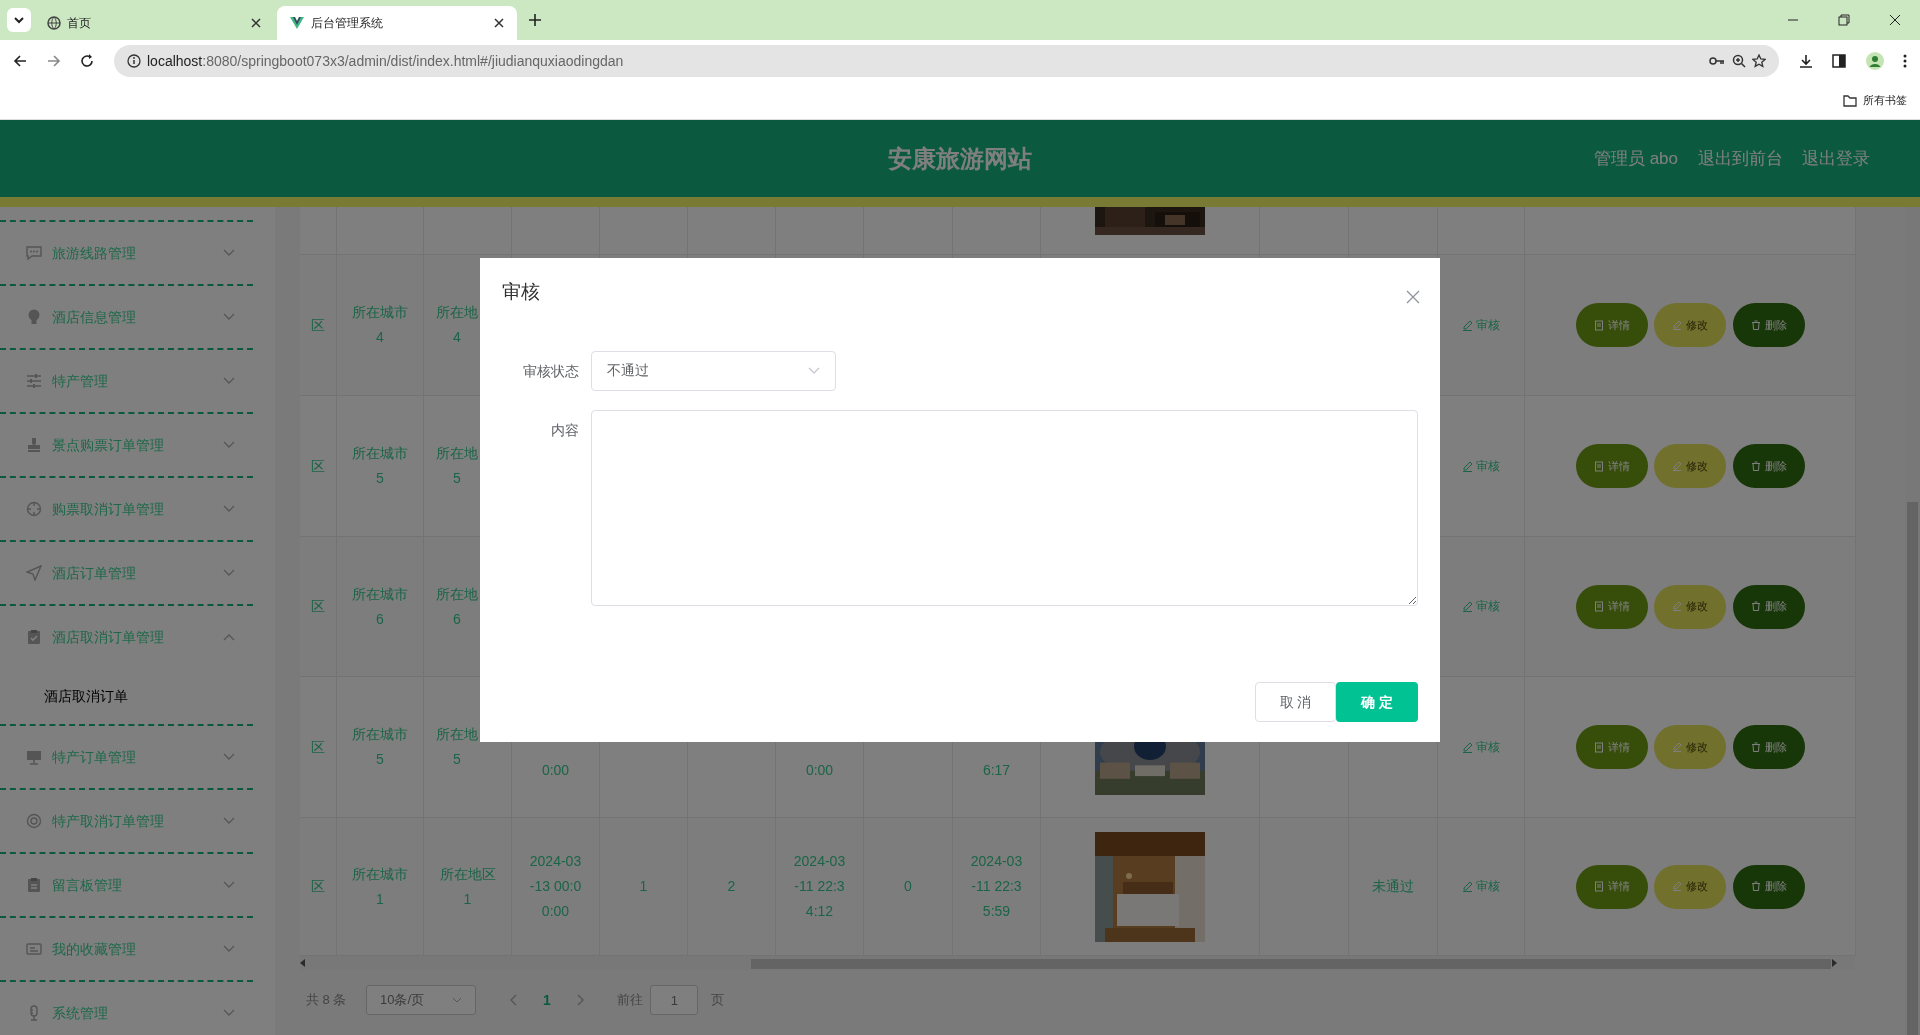 This screenshot has width=1920, height=1035. Describe the element at coordinates (126, 573) in the screenshot. I see `sidebar-menu-item: 酒店订单管理` at that location.